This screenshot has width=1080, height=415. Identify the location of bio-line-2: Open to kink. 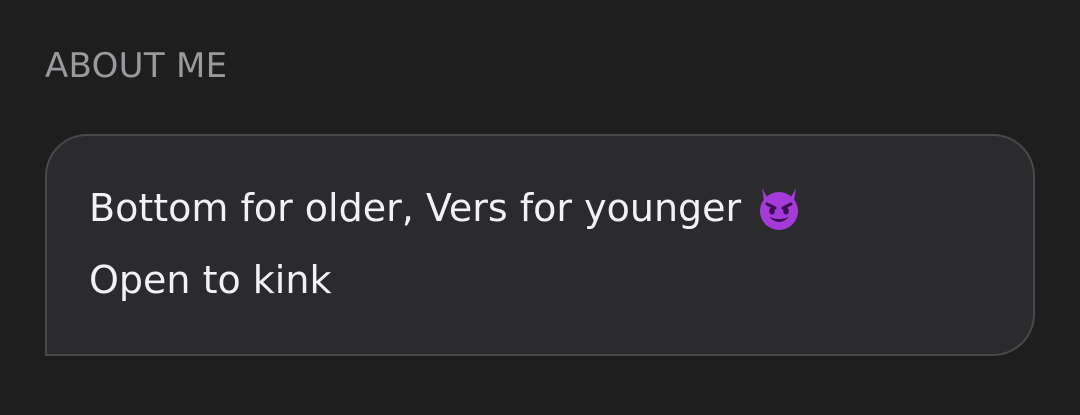
(210, 280).